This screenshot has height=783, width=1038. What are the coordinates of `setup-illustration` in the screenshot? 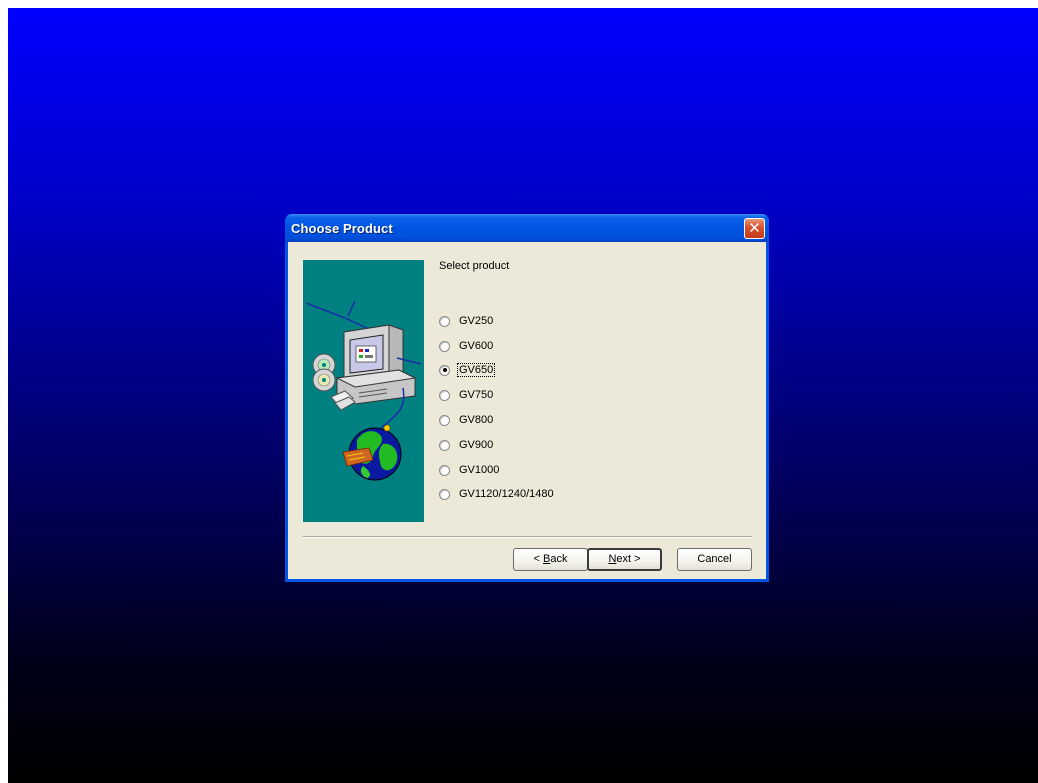 It's located at (363, 391).